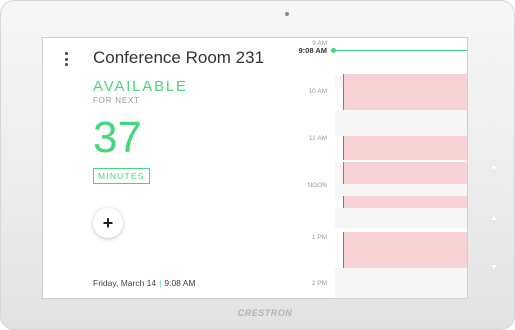  What do you see at coordinates (140, 86) in the screenshot?
I see `availability-status: AVAILABLE` at bounding box center [140, 86].